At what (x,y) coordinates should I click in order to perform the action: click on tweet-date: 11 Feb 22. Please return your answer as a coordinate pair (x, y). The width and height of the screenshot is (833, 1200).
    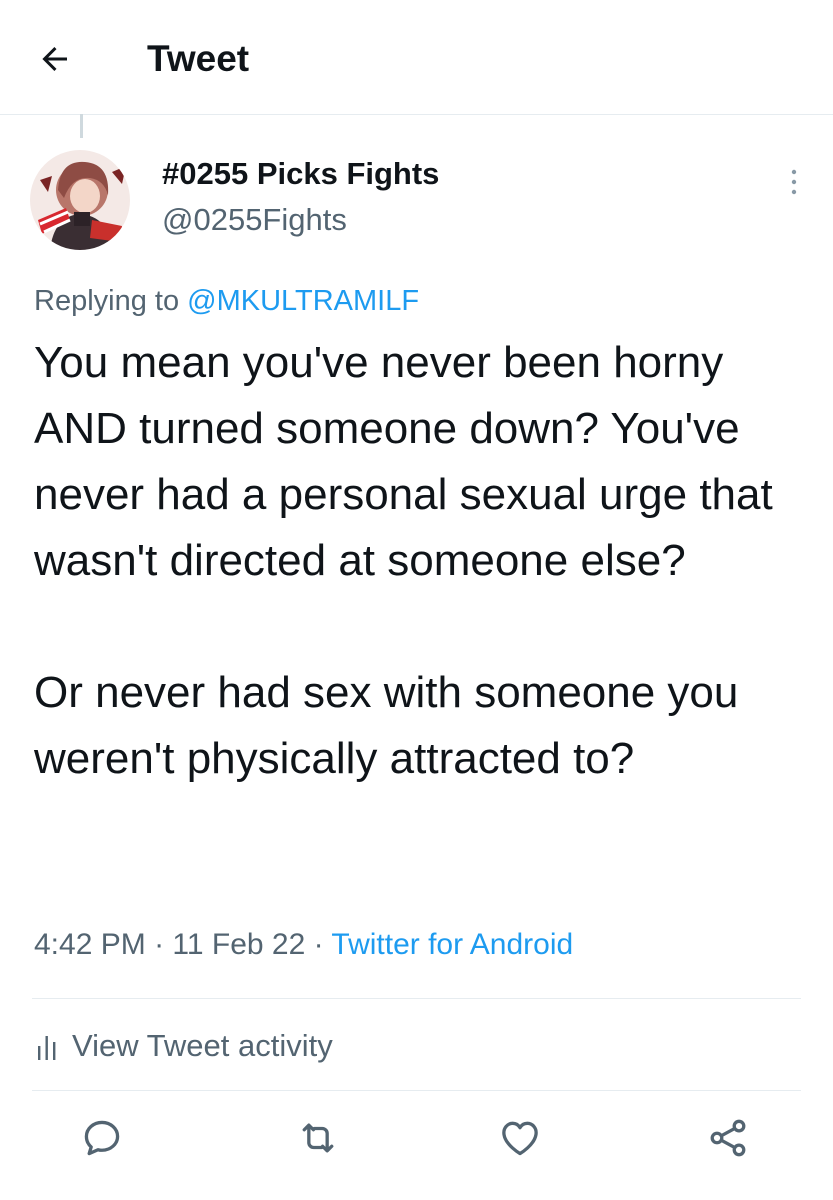
    Looking at the image, I should click on (239, 944).